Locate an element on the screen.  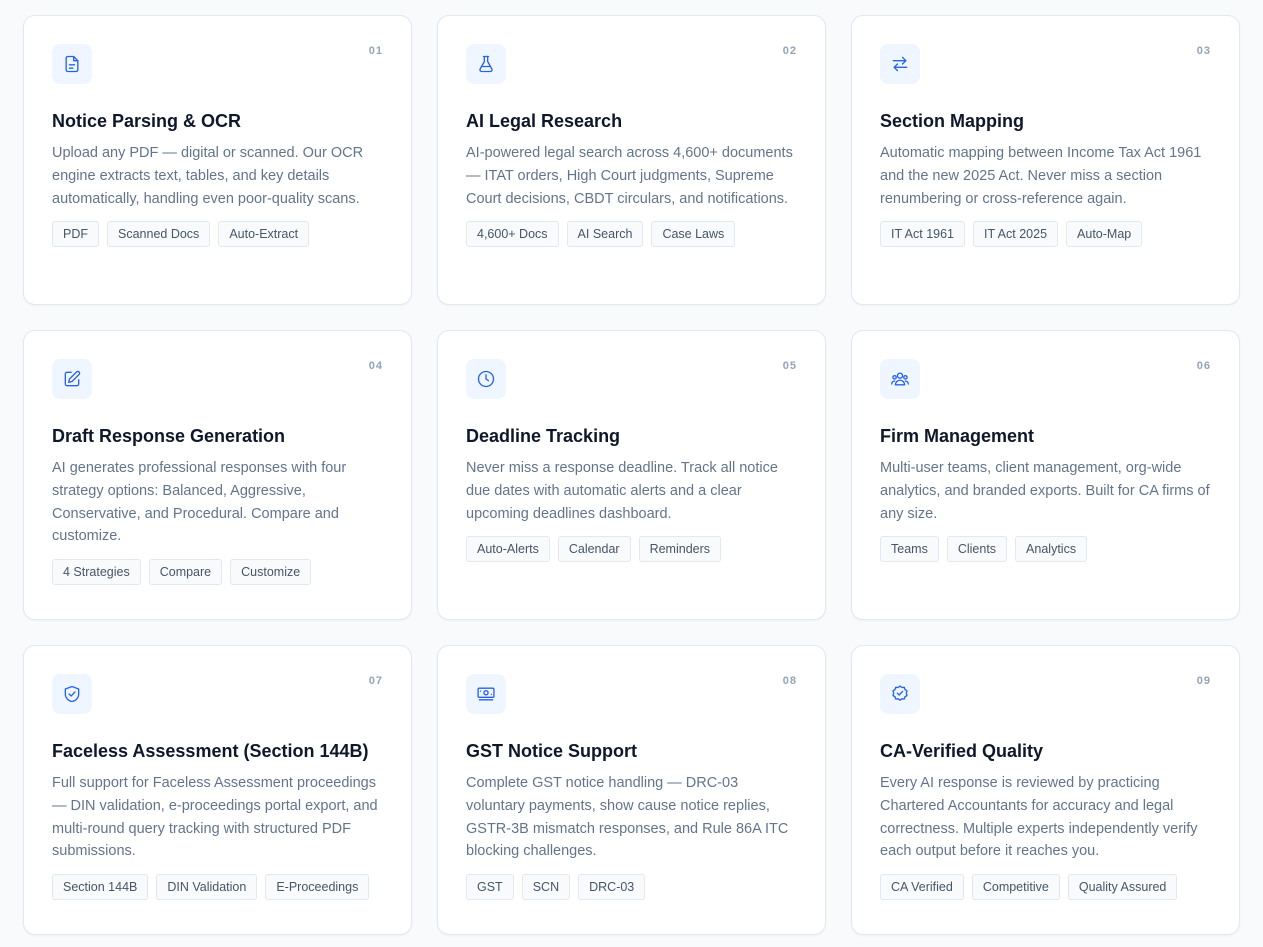
tag: Reminders is located at coordinates (680, 549).